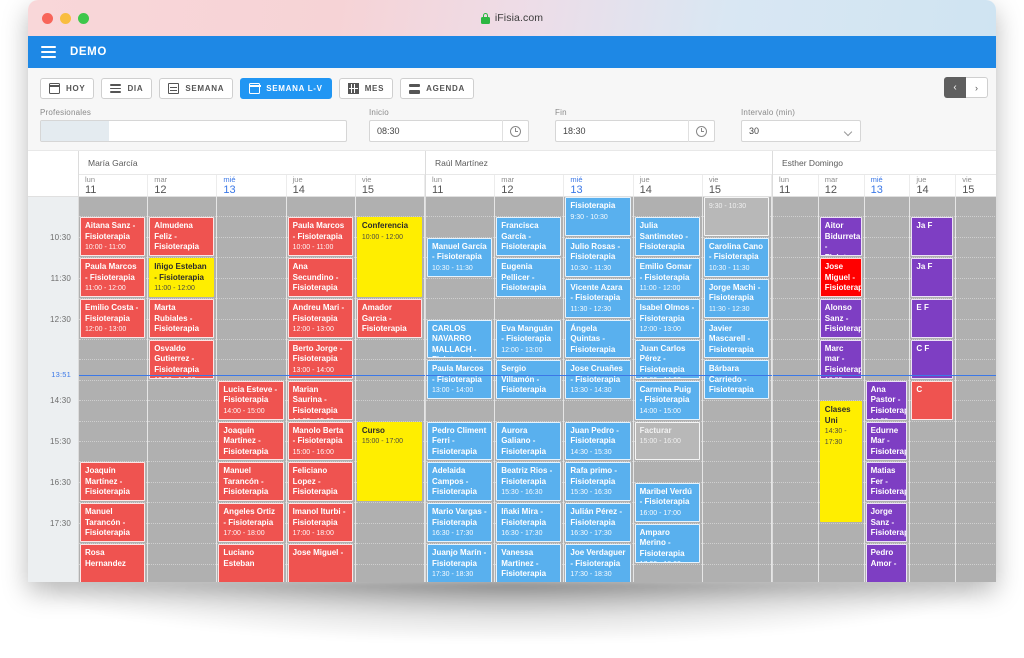  Describe the element at coordinates (598, 257) in the screenshot. I see `calendar-event: Julio Rosas - Fisioterapia 10:30 - 11:30` at that location.